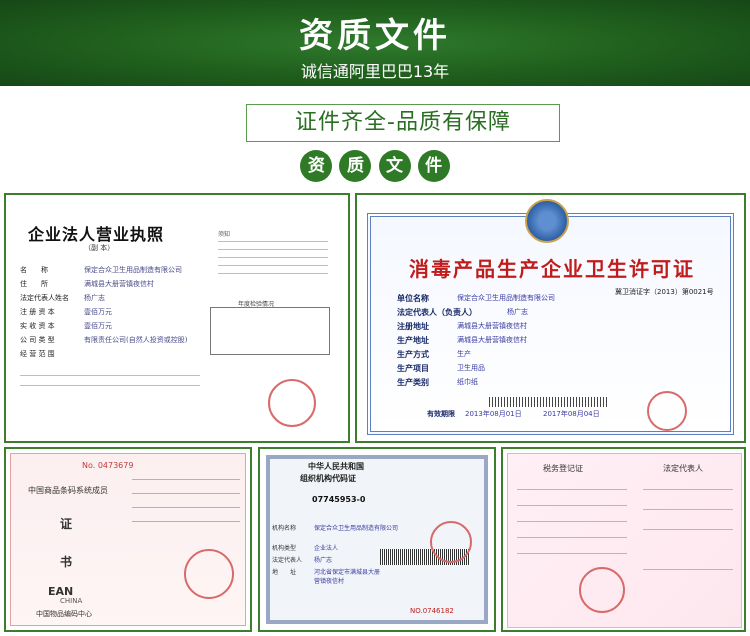  Describe the element at coordinates (133, 270) in the screenshot. I see `license-row-value: 保定合众卫生用品制造有限公司` at that location.